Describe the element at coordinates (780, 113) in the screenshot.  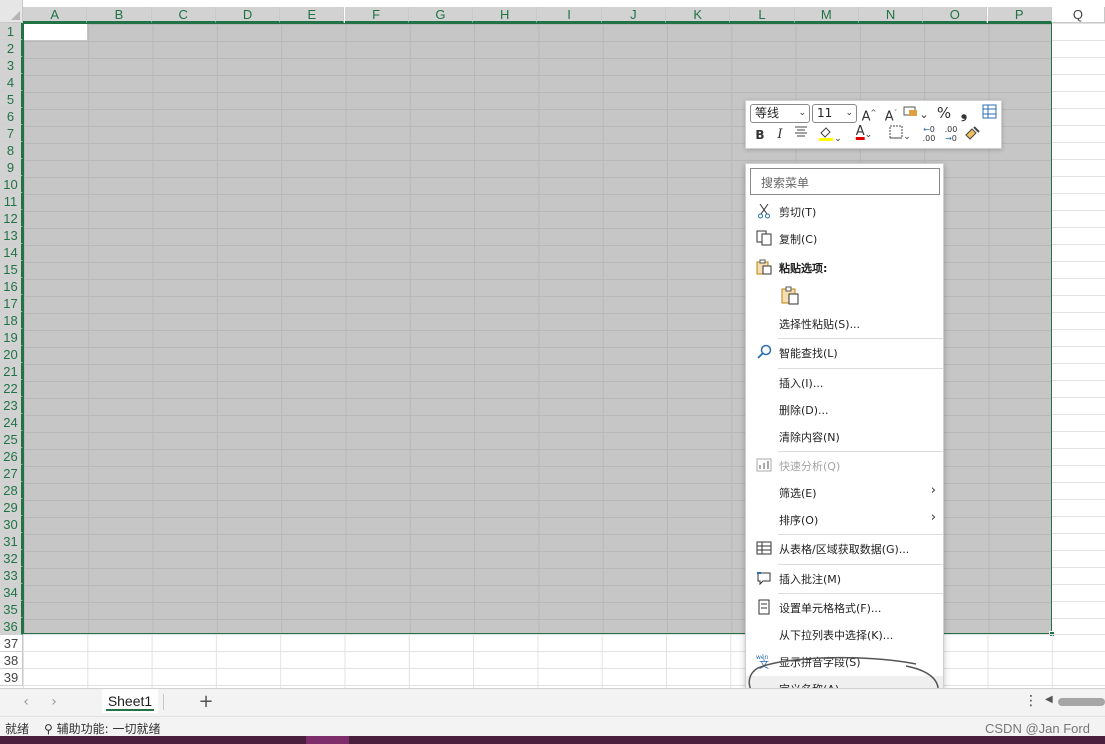
I see `font-name-select: 等线 ⌄` at that location.